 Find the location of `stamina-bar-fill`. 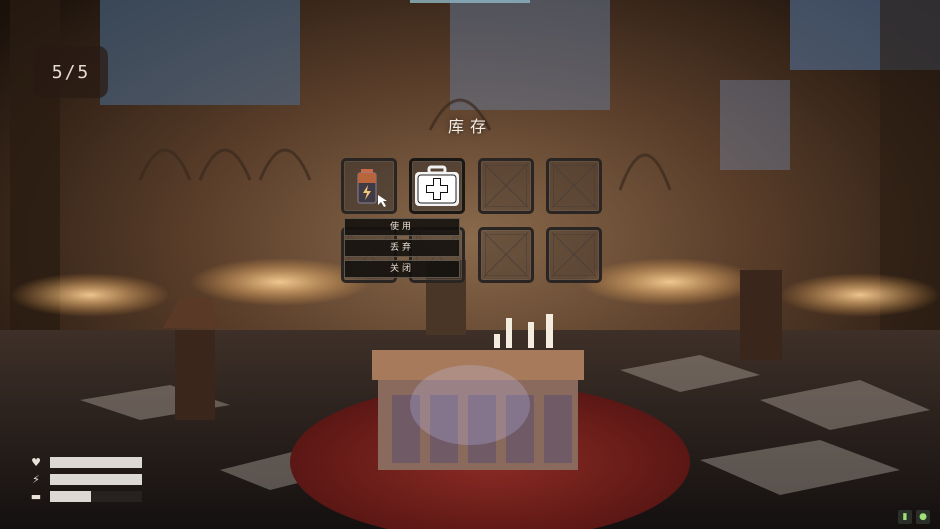

stamina-bar-fill is located at coordinates (96, 479).